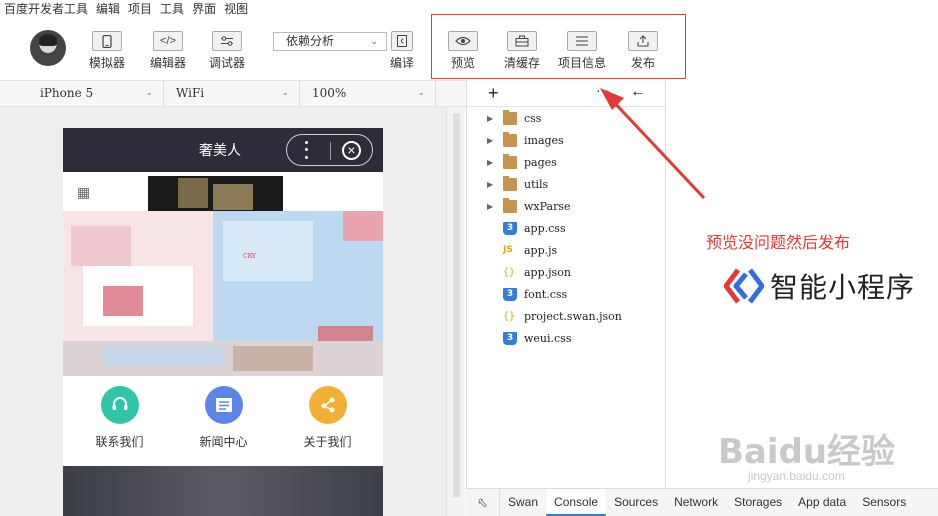 This screenshot has width=938, height=516. What do you see at coordinates (566, 141) in the screenshot?
I see `file-tree-item: ▶ images` at bounding box center [566, 141].